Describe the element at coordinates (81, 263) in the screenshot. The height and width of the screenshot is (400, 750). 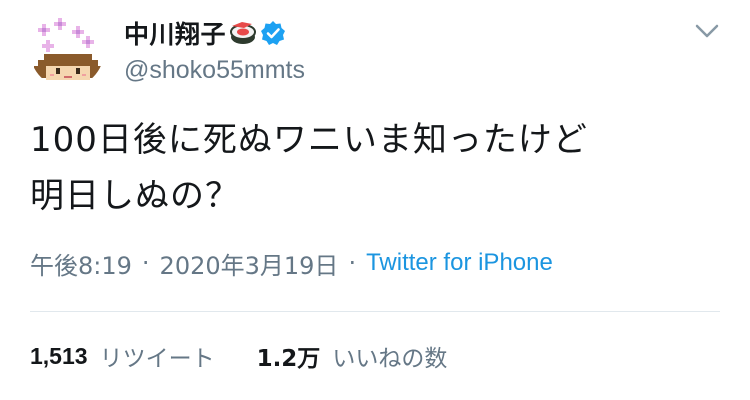
I see `tweet-time: 午後8:19` at that location.